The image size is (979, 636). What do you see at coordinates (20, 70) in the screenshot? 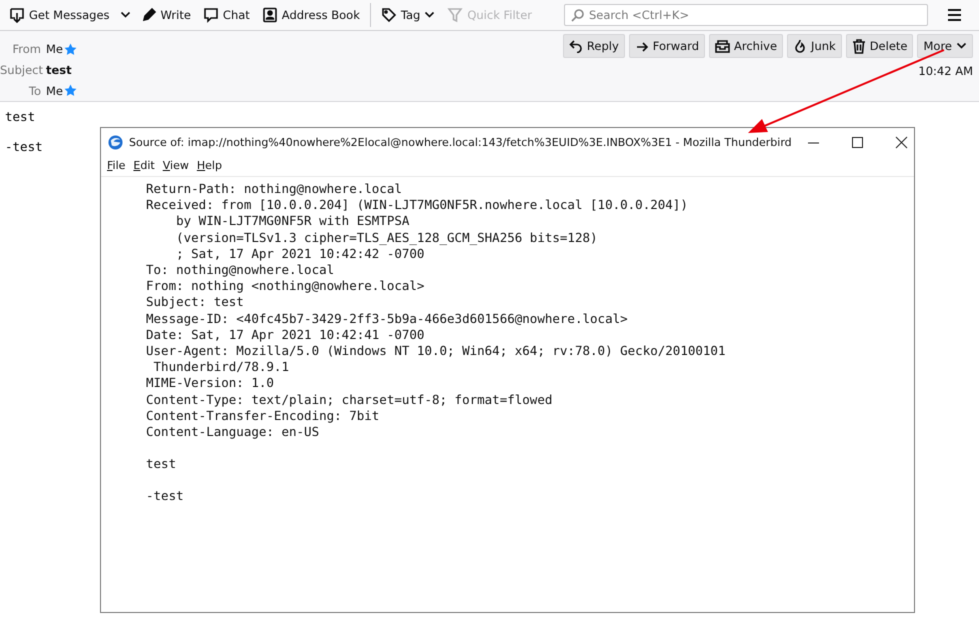
I see `field-label: Subject` at bounding box center [20, 70].